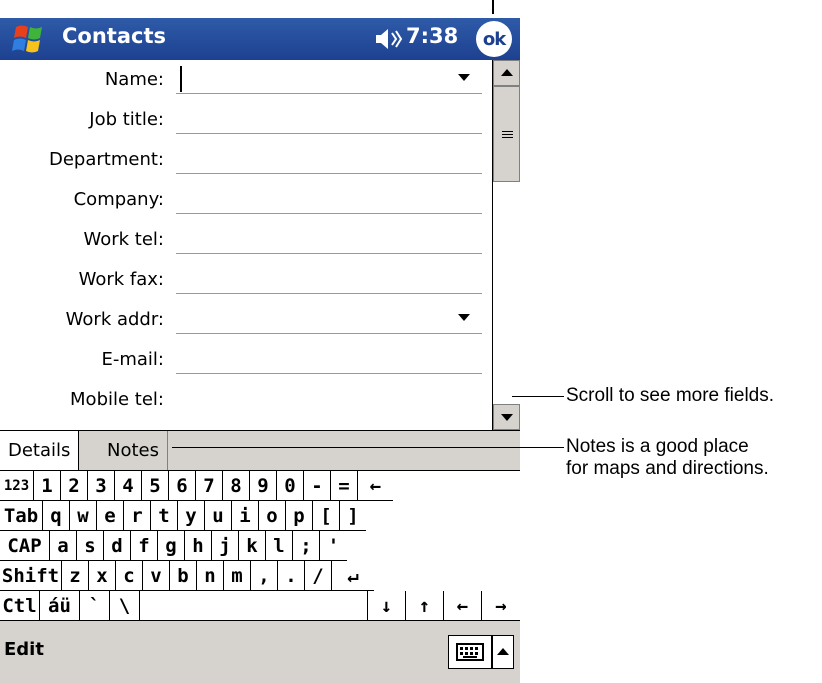 This screenshot has height=683, width=822. Describe the element at coordinates (506, 417) in the screenshot. I see `scroll-down-button` at that location.